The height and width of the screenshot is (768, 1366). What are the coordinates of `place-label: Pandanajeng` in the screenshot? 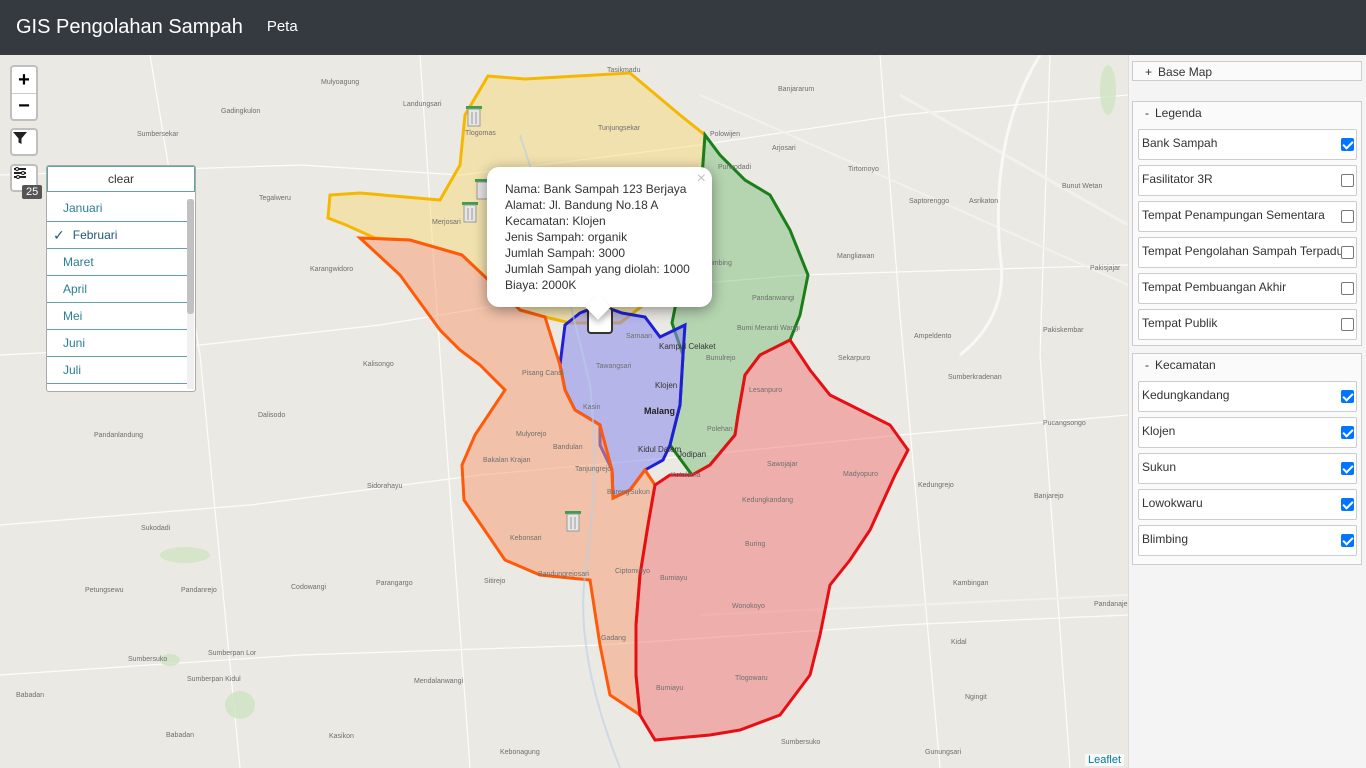 It's located at (1111, 604).